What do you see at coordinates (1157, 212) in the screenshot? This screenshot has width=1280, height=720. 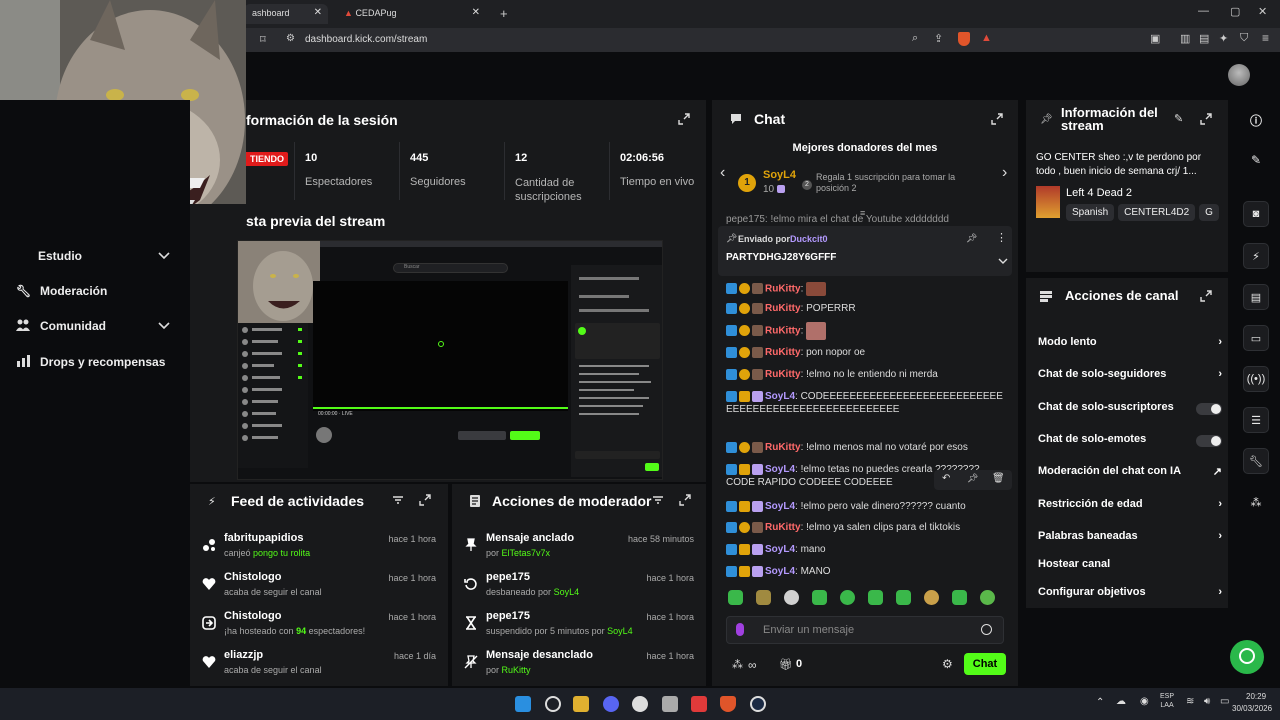 I see `tag: CENTERL4D2` at bounding box center [1157, 212].